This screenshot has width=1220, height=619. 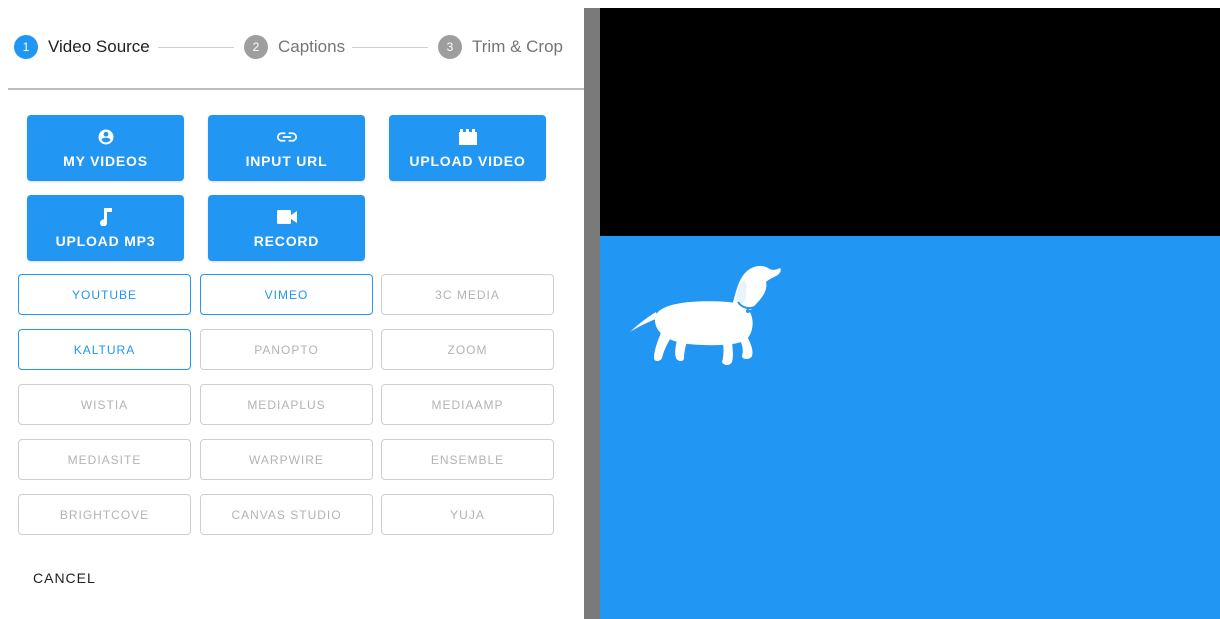 What do you see at coordinates (450, 47) in the screenshot?
I see `step-number: 3` at bounding box center [450, 47].